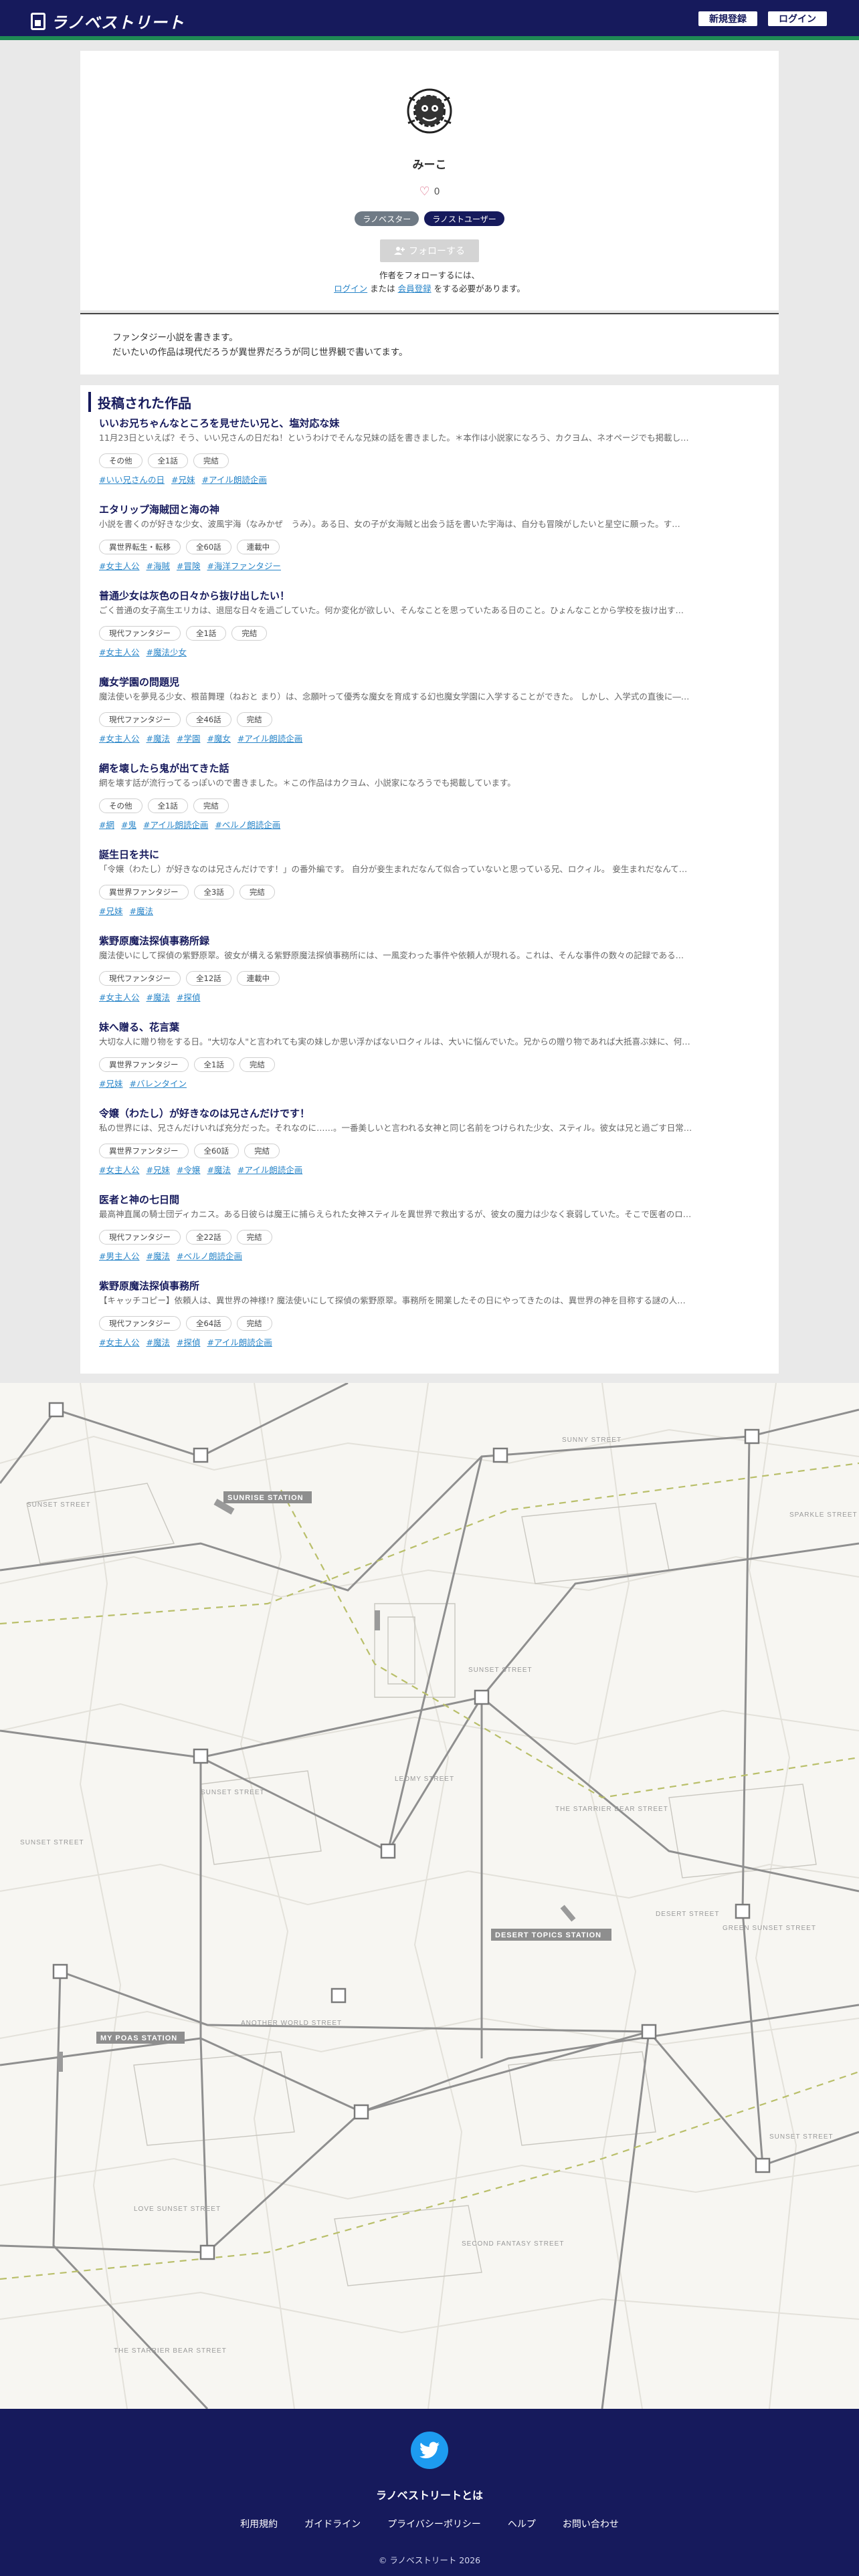  Describe the element at coordinates (415, 289) in the screenshot. I see `follow-note-register-link: 会員登録` at that location.